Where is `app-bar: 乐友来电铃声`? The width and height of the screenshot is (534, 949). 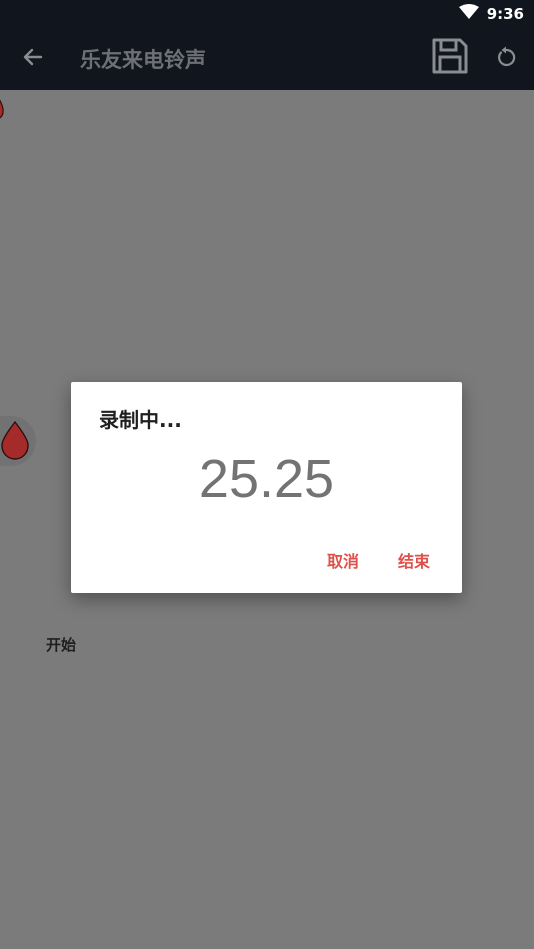 app-bar: 乐友来电铃声 is located at coordinates (267, 59).